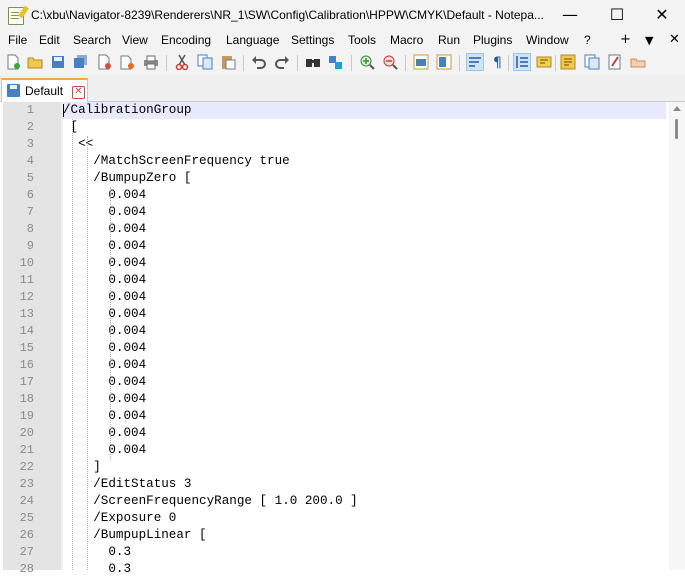 This screenshot has width=685, height=578. I want to click on line-text: /BumpupLinear [, so click(364, 535).